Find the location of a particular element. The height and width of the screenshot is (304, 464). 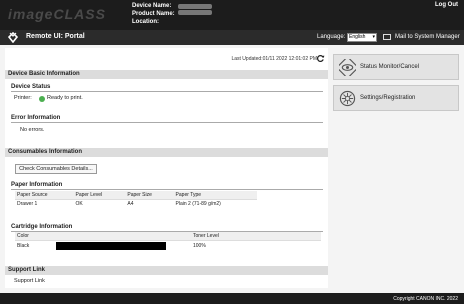

cartridge-color: Black is located at coordinates (23, 246).